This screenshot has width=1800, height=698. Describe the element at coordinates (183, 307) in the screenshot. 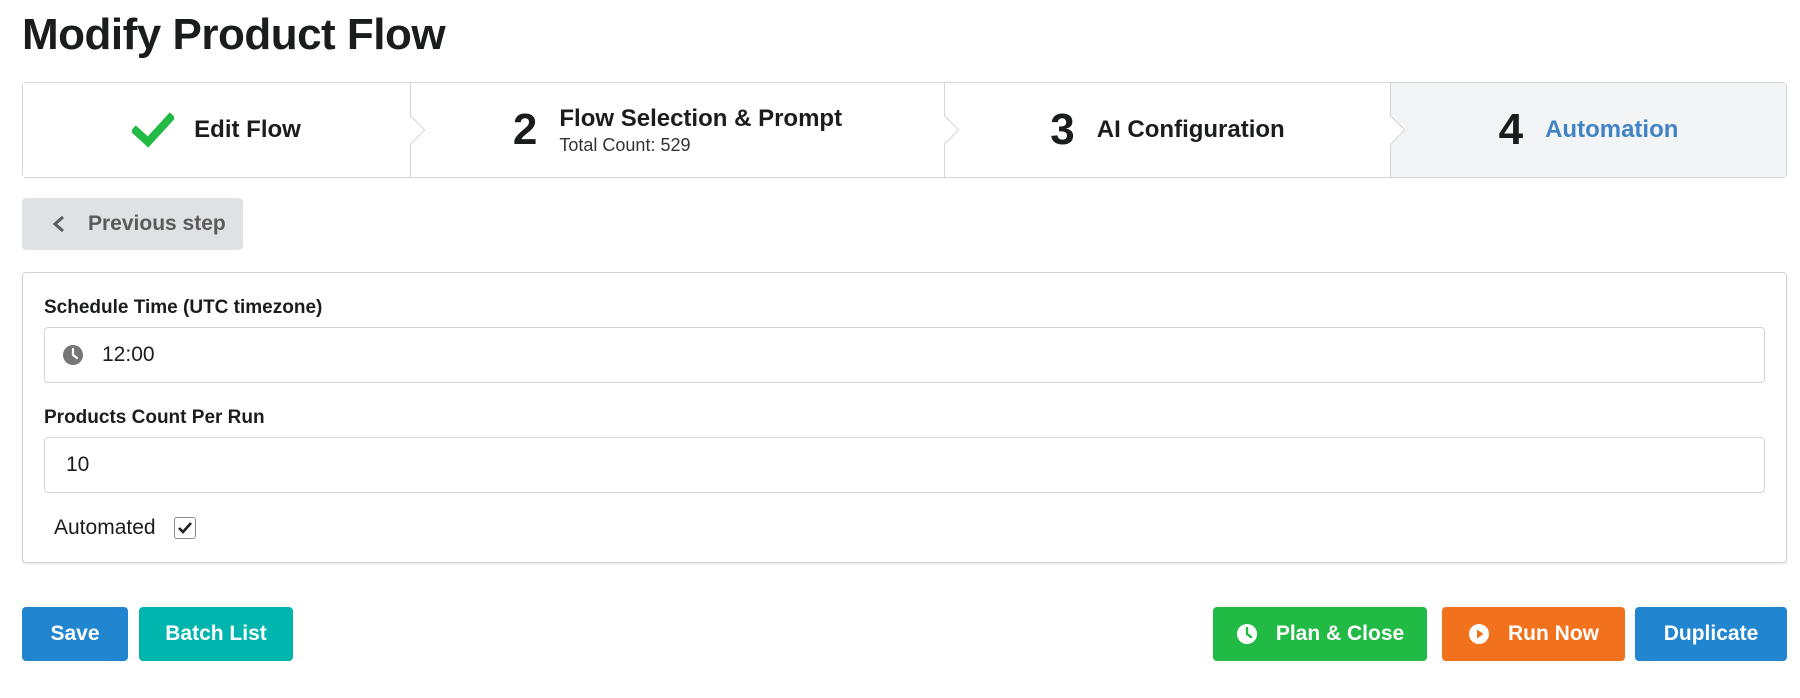

I see `schedule-time-label: Schedule Time (UTC timezone)` at that location.